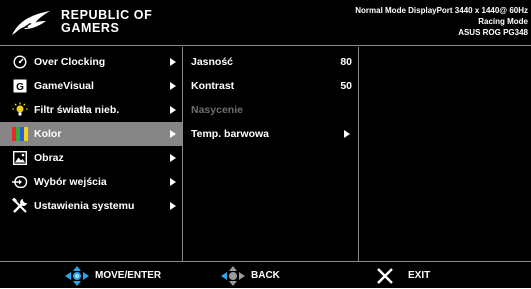 Image resolution: width=531 pixels, height=289 pixels. What do you see at coordinates (270, 110) in the screenshot?
I see `submenu-item-saturation: Nasycenie` at bounding box center [270, 110].